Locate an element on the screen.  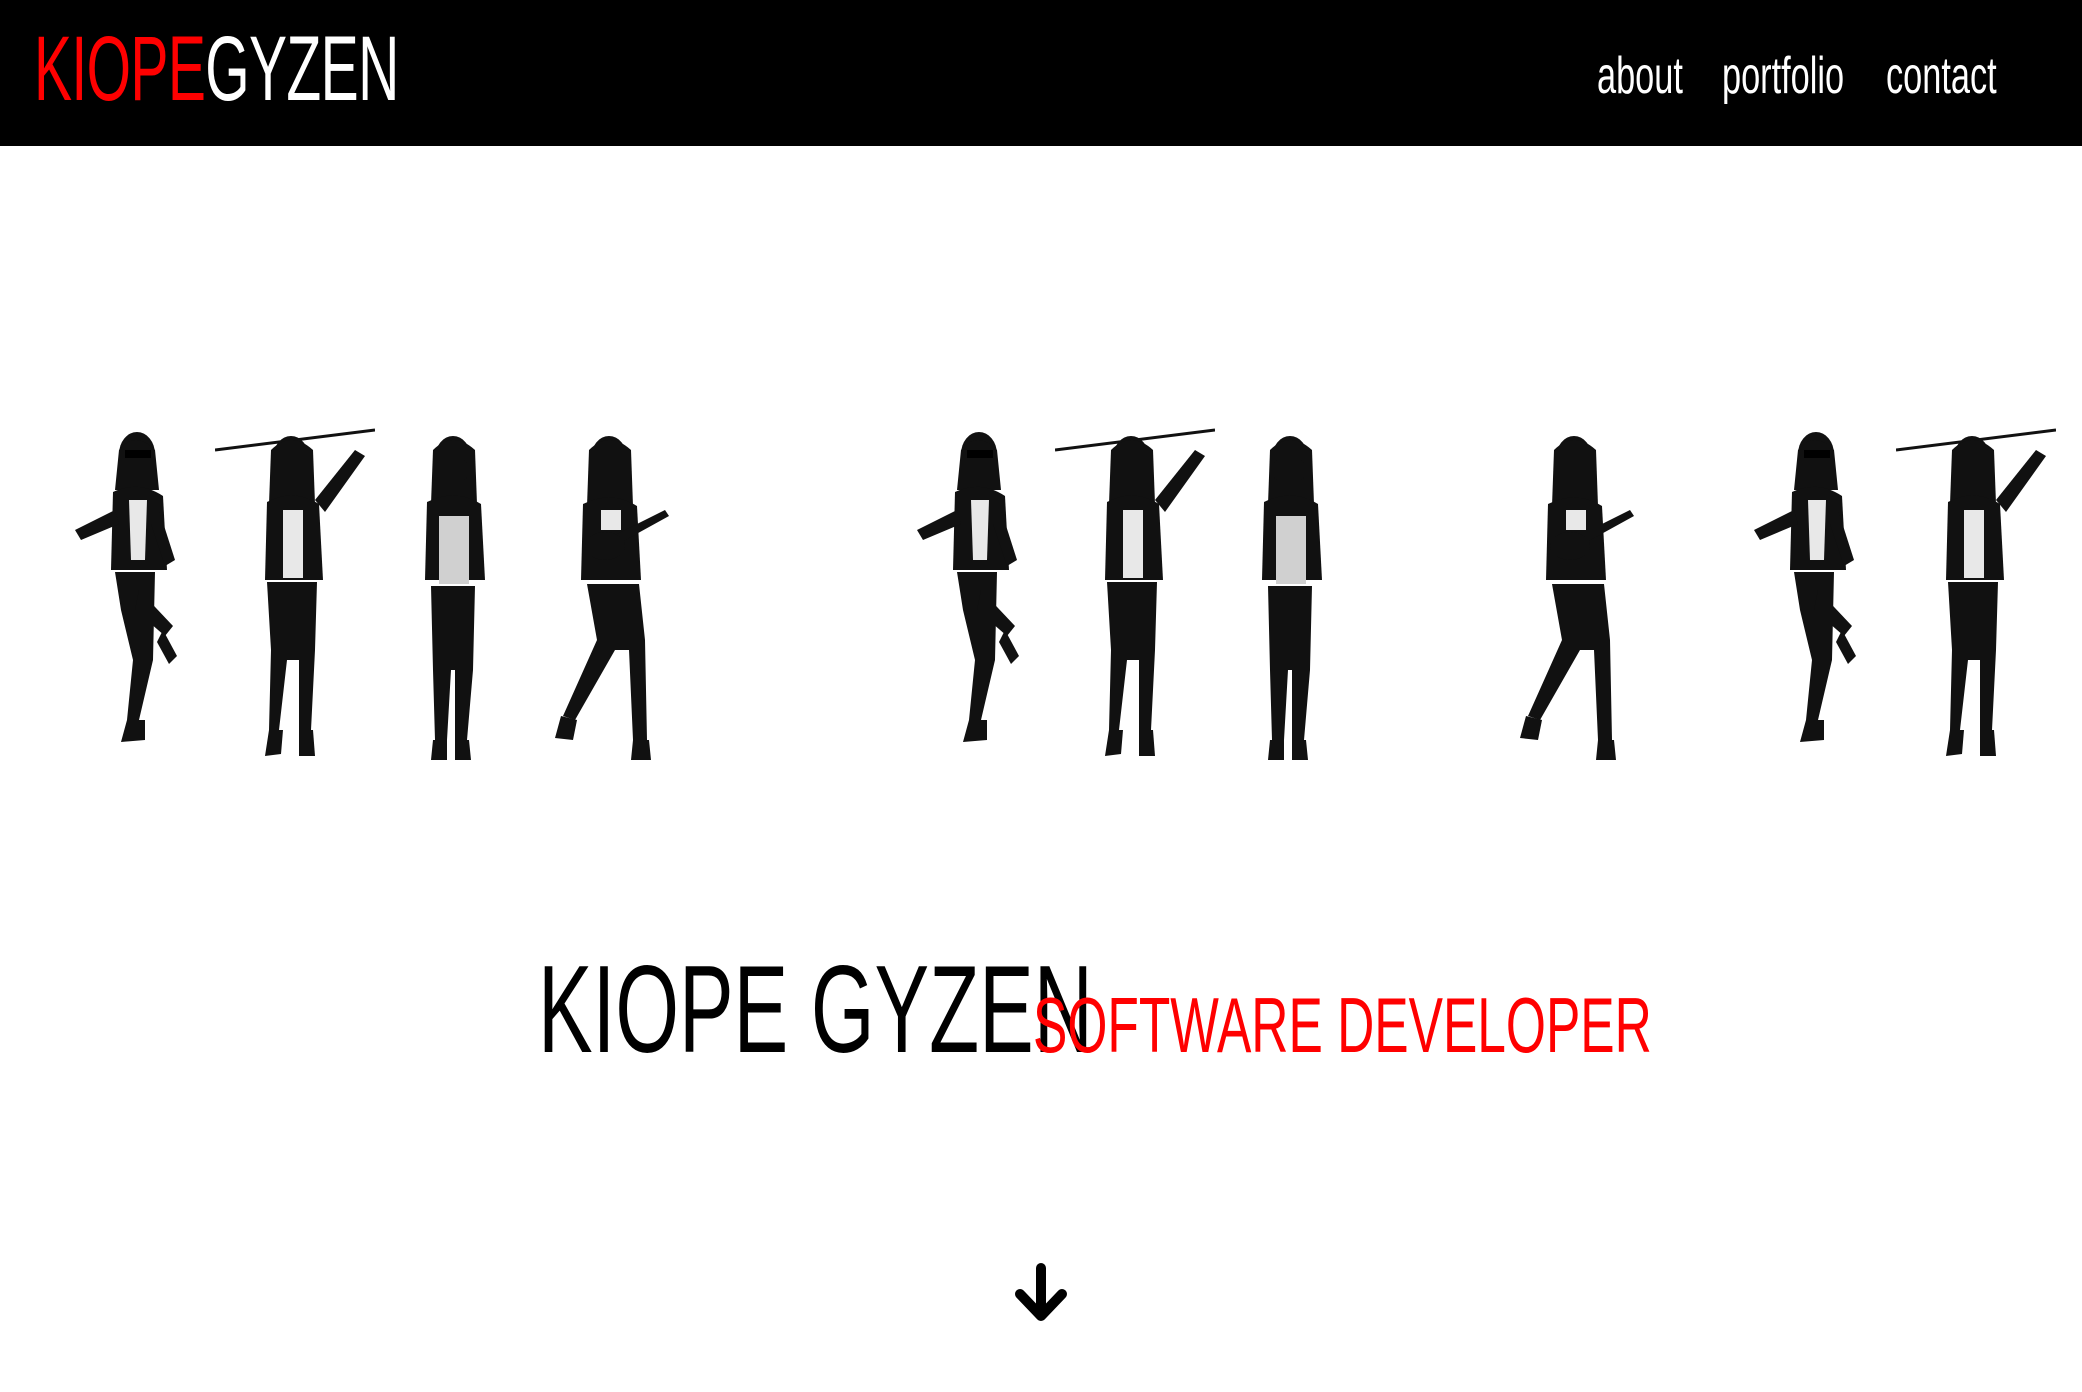
arrow-down-icon is located at coordinates (1041, 1293).